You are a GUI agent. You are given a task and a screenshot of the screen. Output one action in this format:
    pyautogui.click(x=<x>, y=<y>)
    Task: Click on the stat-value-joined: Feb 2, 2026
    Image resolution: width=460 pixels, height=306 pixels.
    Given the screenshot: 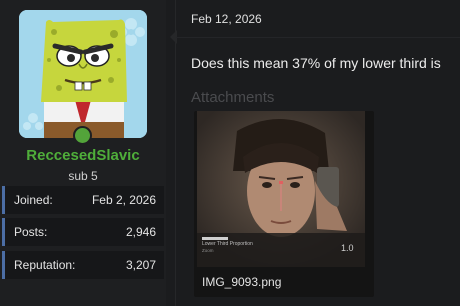 What is the action you would take?
    pyautogui.click(x=123, y=200)
    